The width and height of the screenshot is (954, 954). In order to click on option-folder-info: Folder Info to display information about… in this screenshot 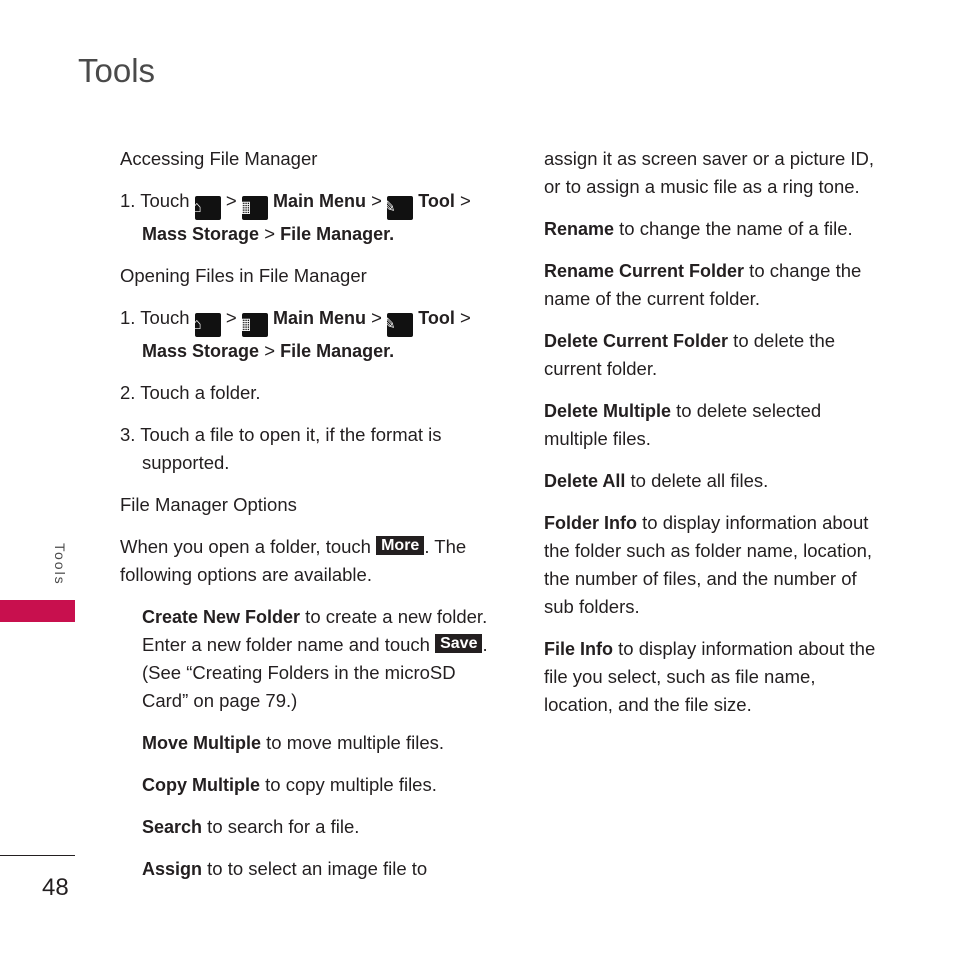, I will do `click(716, 565)`.